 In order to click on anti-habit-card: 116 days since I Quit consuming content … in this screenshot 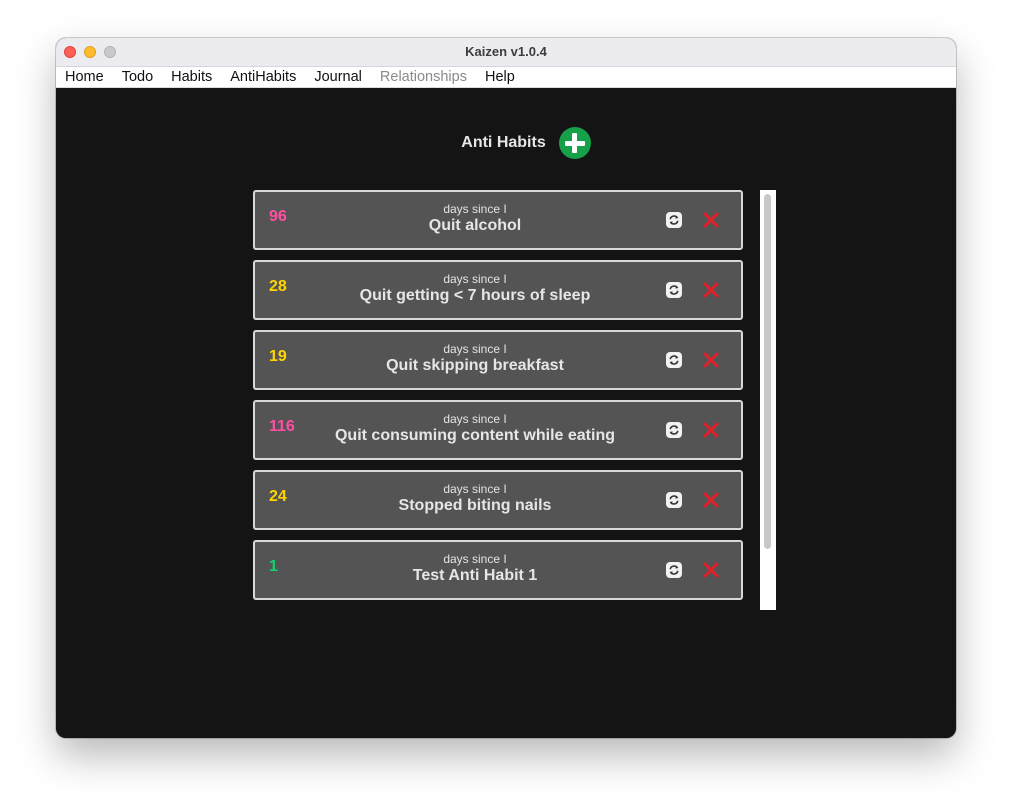, I will do `click(498, 430)`.